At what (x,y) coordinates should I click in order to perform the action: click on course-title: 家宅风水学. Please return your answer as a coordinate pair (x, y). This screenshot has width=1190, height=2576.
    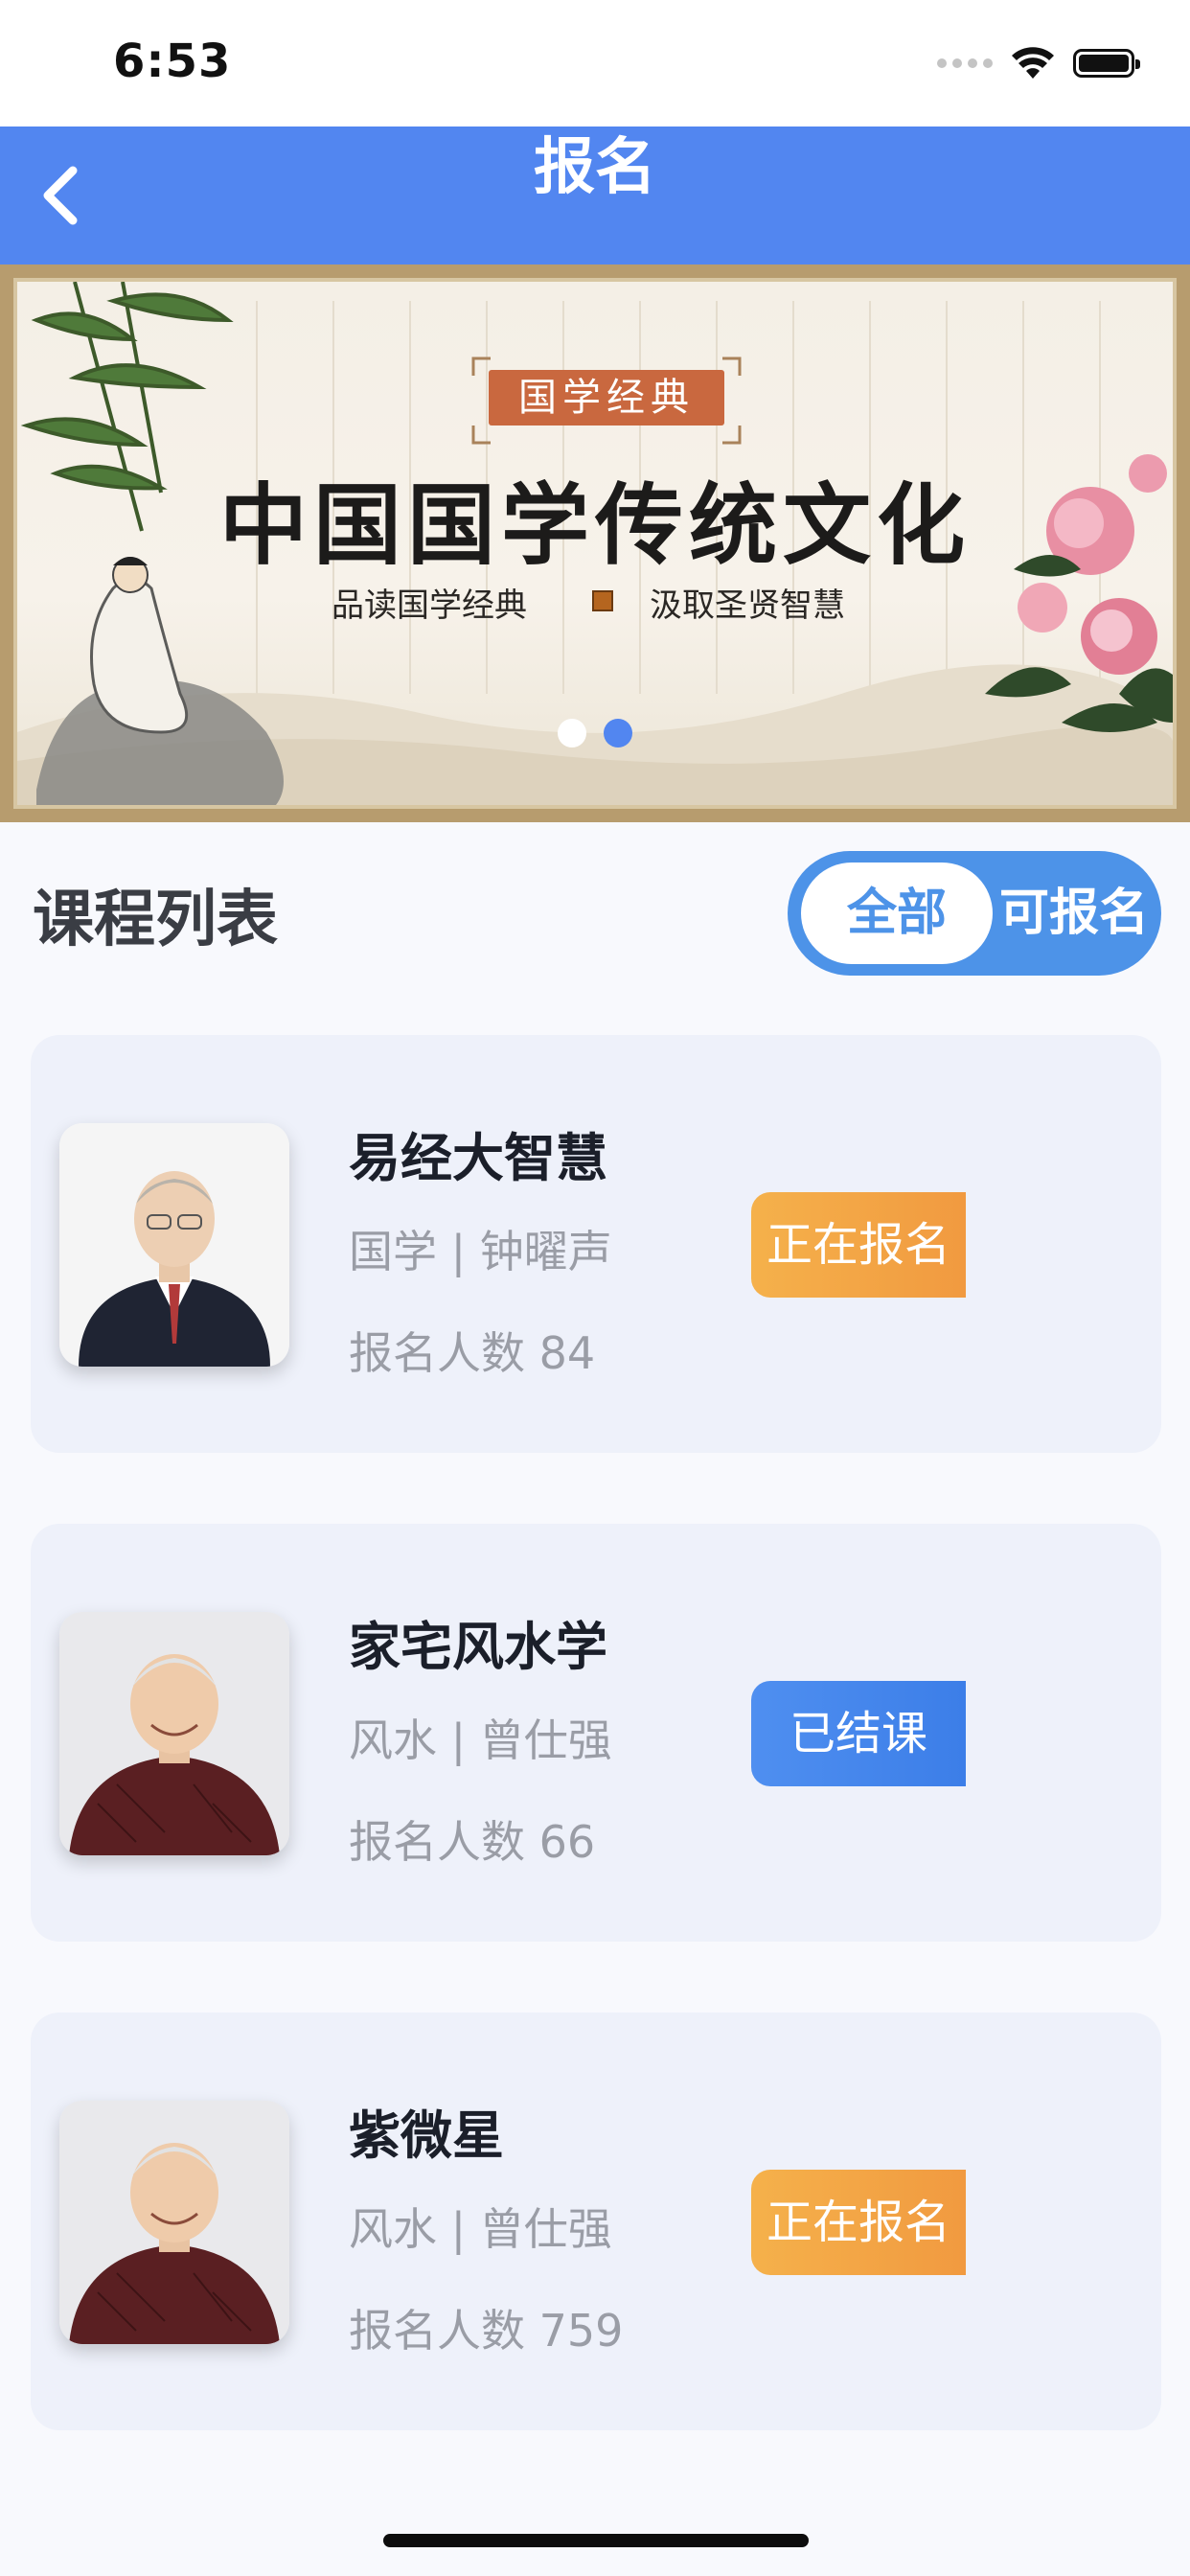
    Looking at the image, I should click on (478, 1647).